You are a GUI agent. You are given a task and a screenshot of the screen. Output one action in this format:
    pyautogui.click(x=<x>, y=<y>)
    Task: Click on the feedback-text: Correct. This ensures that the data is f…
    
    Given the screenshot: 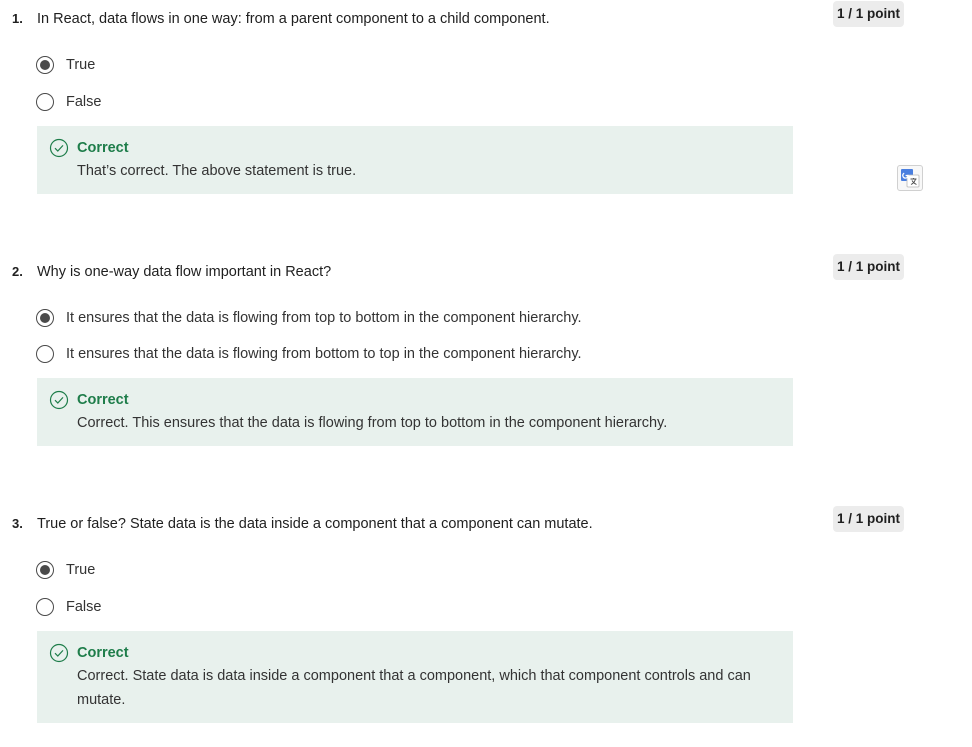 What is the action you would take?
    pyautogui.click(x=372, y=423)
    